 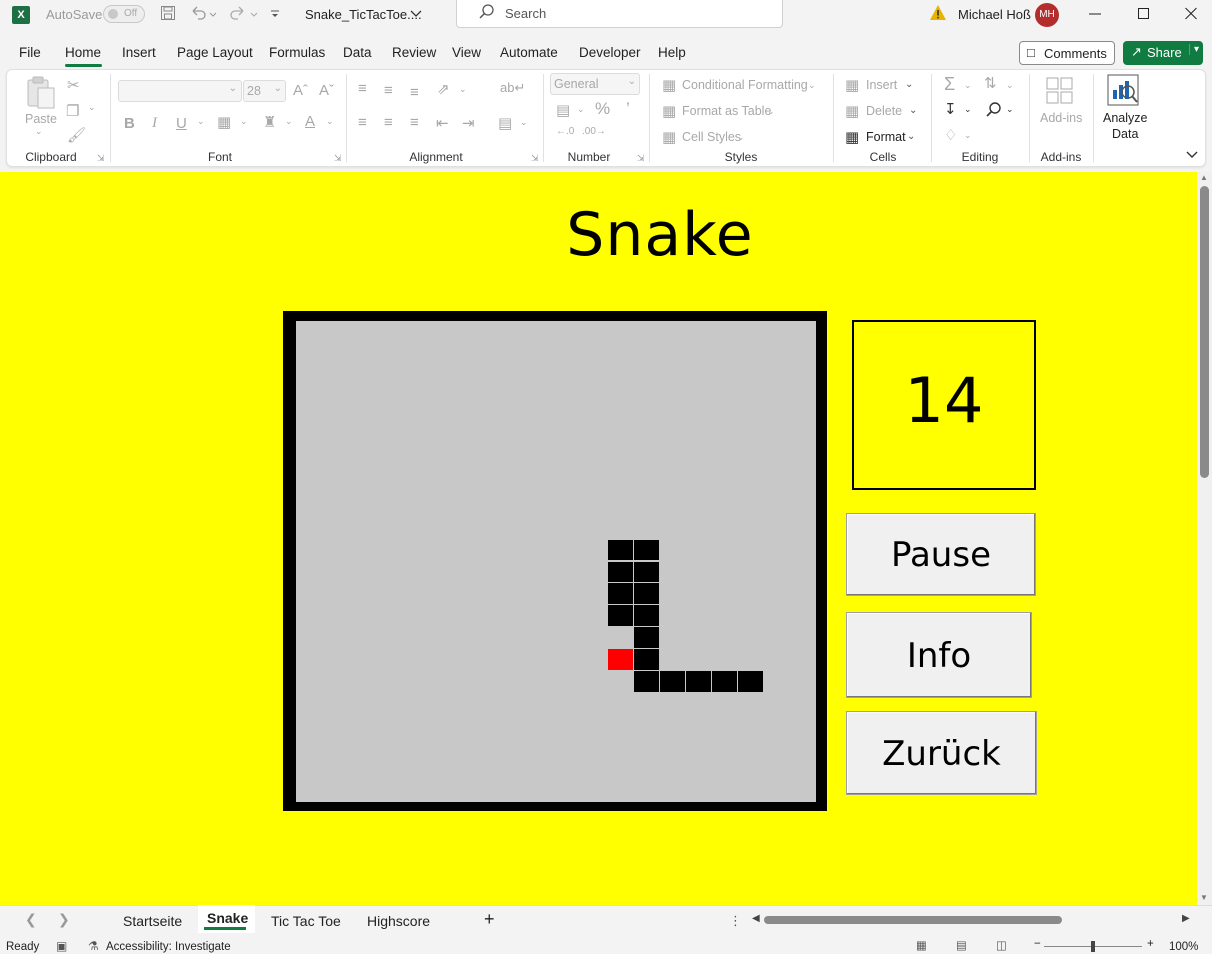 I want to click on editing-group-label: Editing, so click(x=980, y=157).